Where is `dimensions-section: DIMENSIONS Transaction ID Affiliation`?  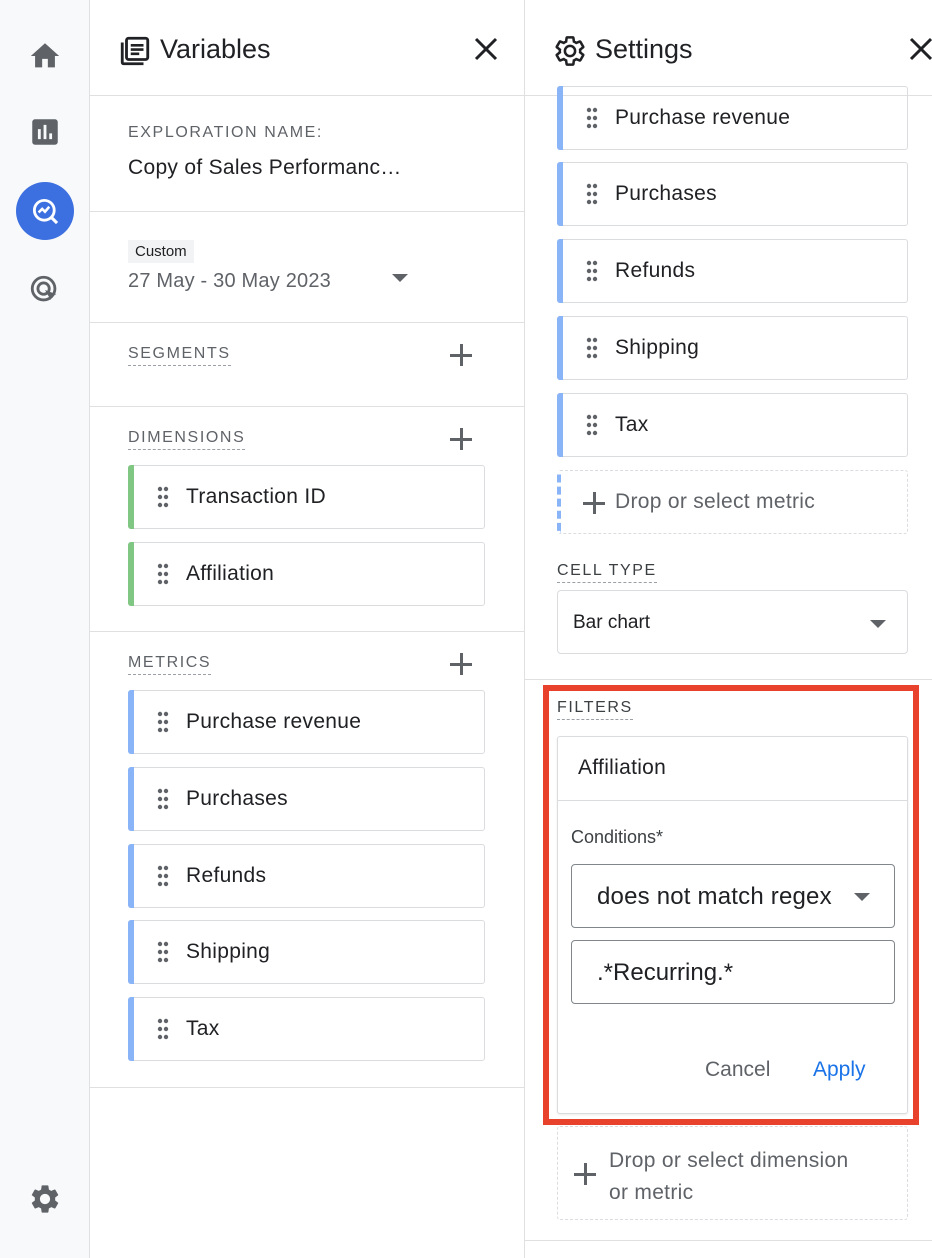 dimensions-section: DIMENSIONS Transaction ID Affiliation is located at coordinates (307, 519).